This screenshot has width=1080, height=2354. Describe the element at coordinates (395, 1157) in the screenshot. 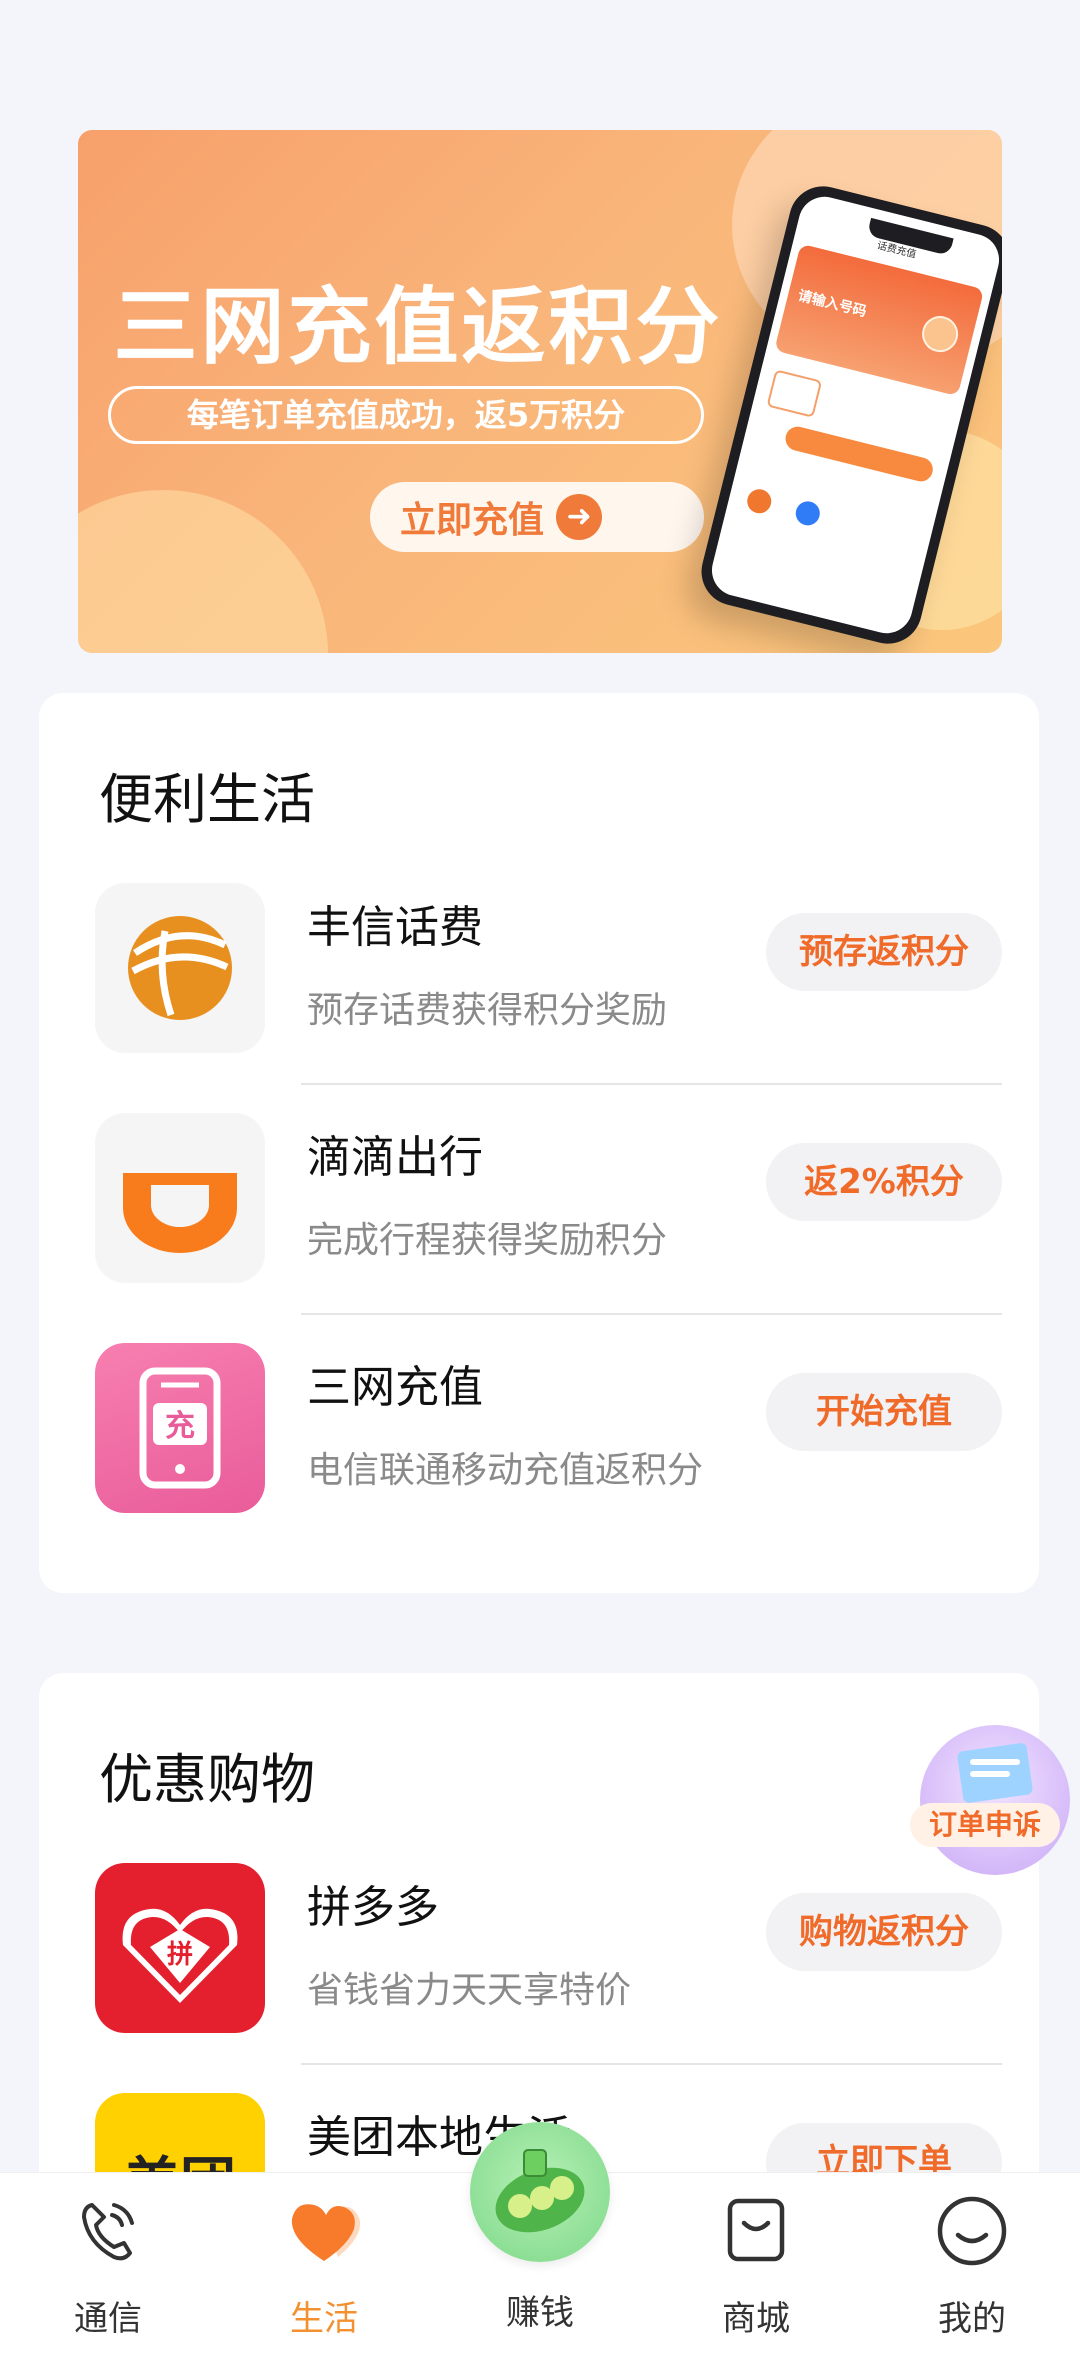

I see `item-name: 滴滴出行` at that location.